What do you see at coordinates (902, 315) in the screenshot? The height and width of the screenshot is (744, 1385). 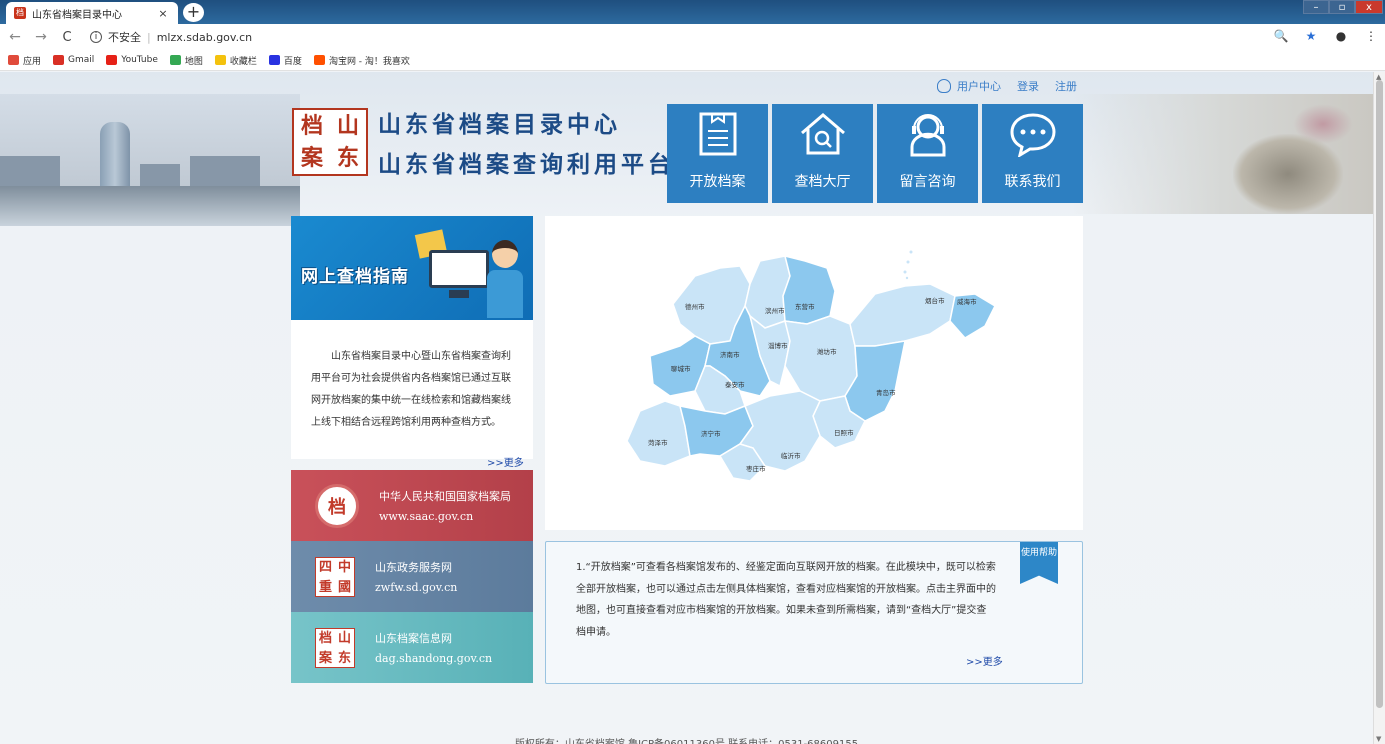 I see `map-region-yantai` at bounding box center [902, 315].